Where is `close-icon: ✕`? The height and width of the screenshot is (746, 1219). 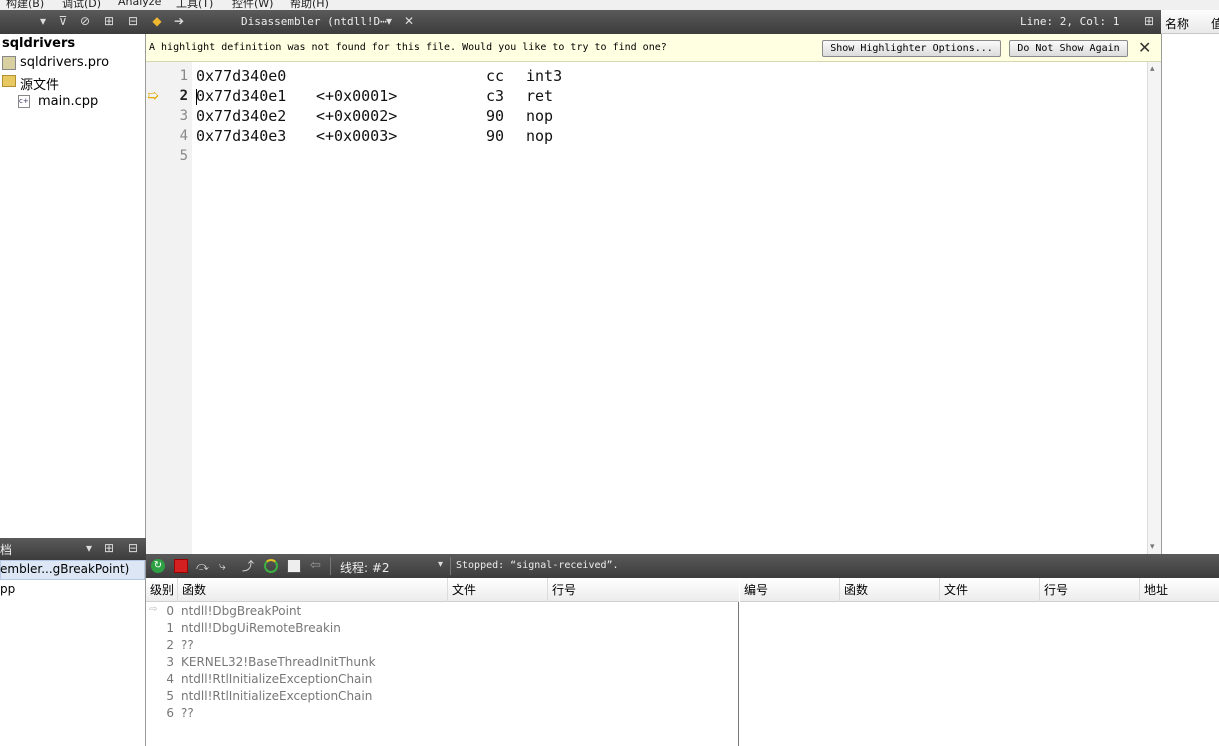
close-icon: ✕ is located at coordinates (1144, 47).